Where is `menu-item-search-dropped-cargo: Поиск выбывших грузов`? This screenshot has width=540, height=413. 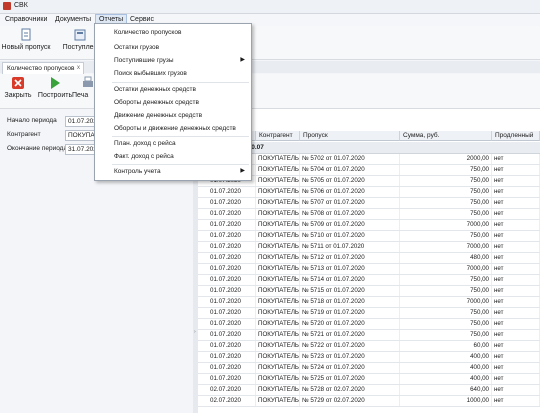 menu-item-search-dropped-cargo: Поиск выбывших грузов is located at coordinates (173, 73).